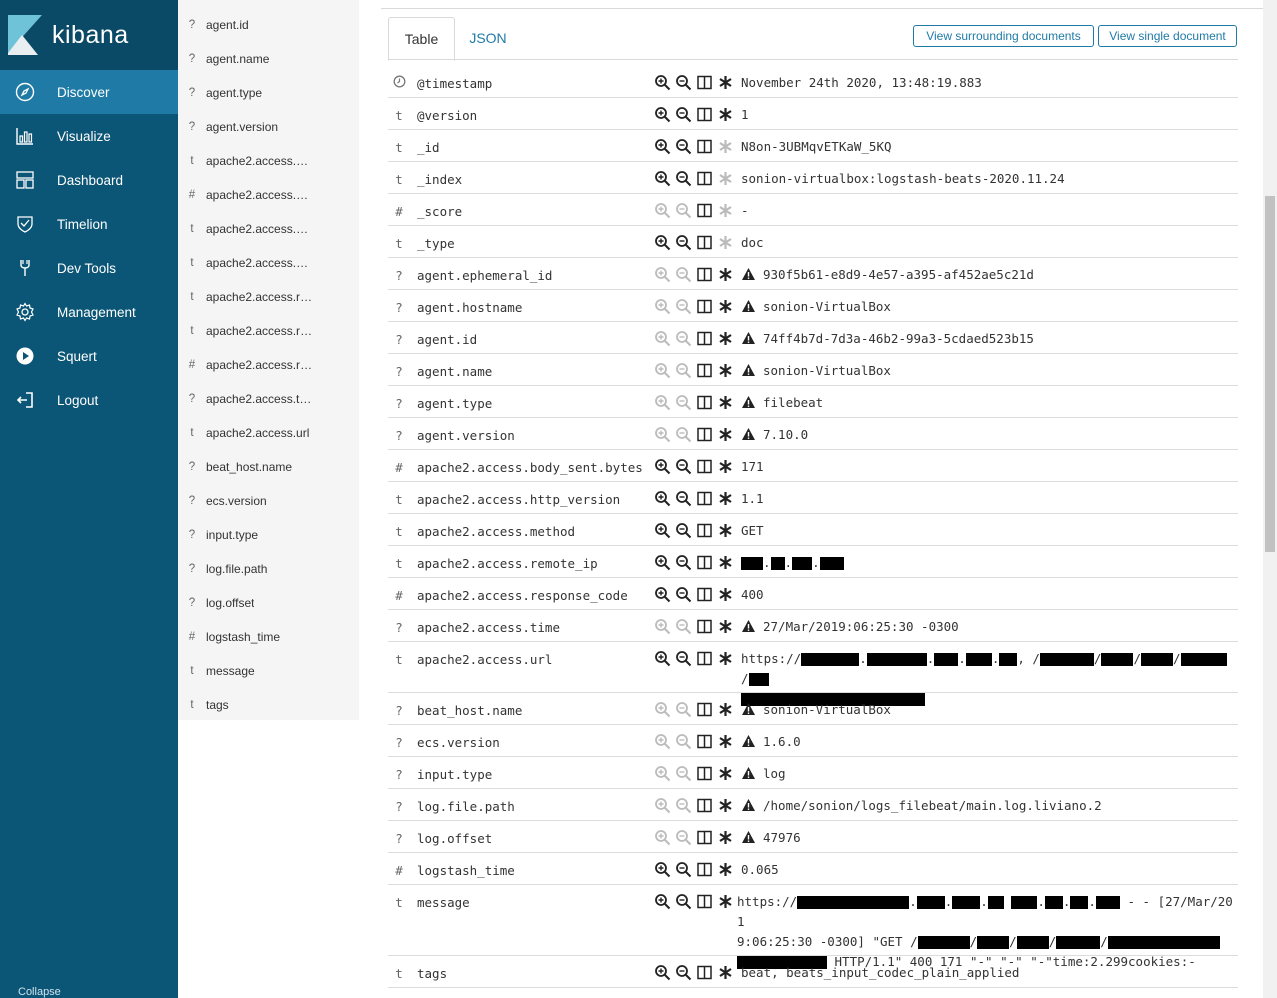  What do you see at coordinates (421, 39) in the screenshot?
I see `tab-table: Table` at bounding box center [421, 39].